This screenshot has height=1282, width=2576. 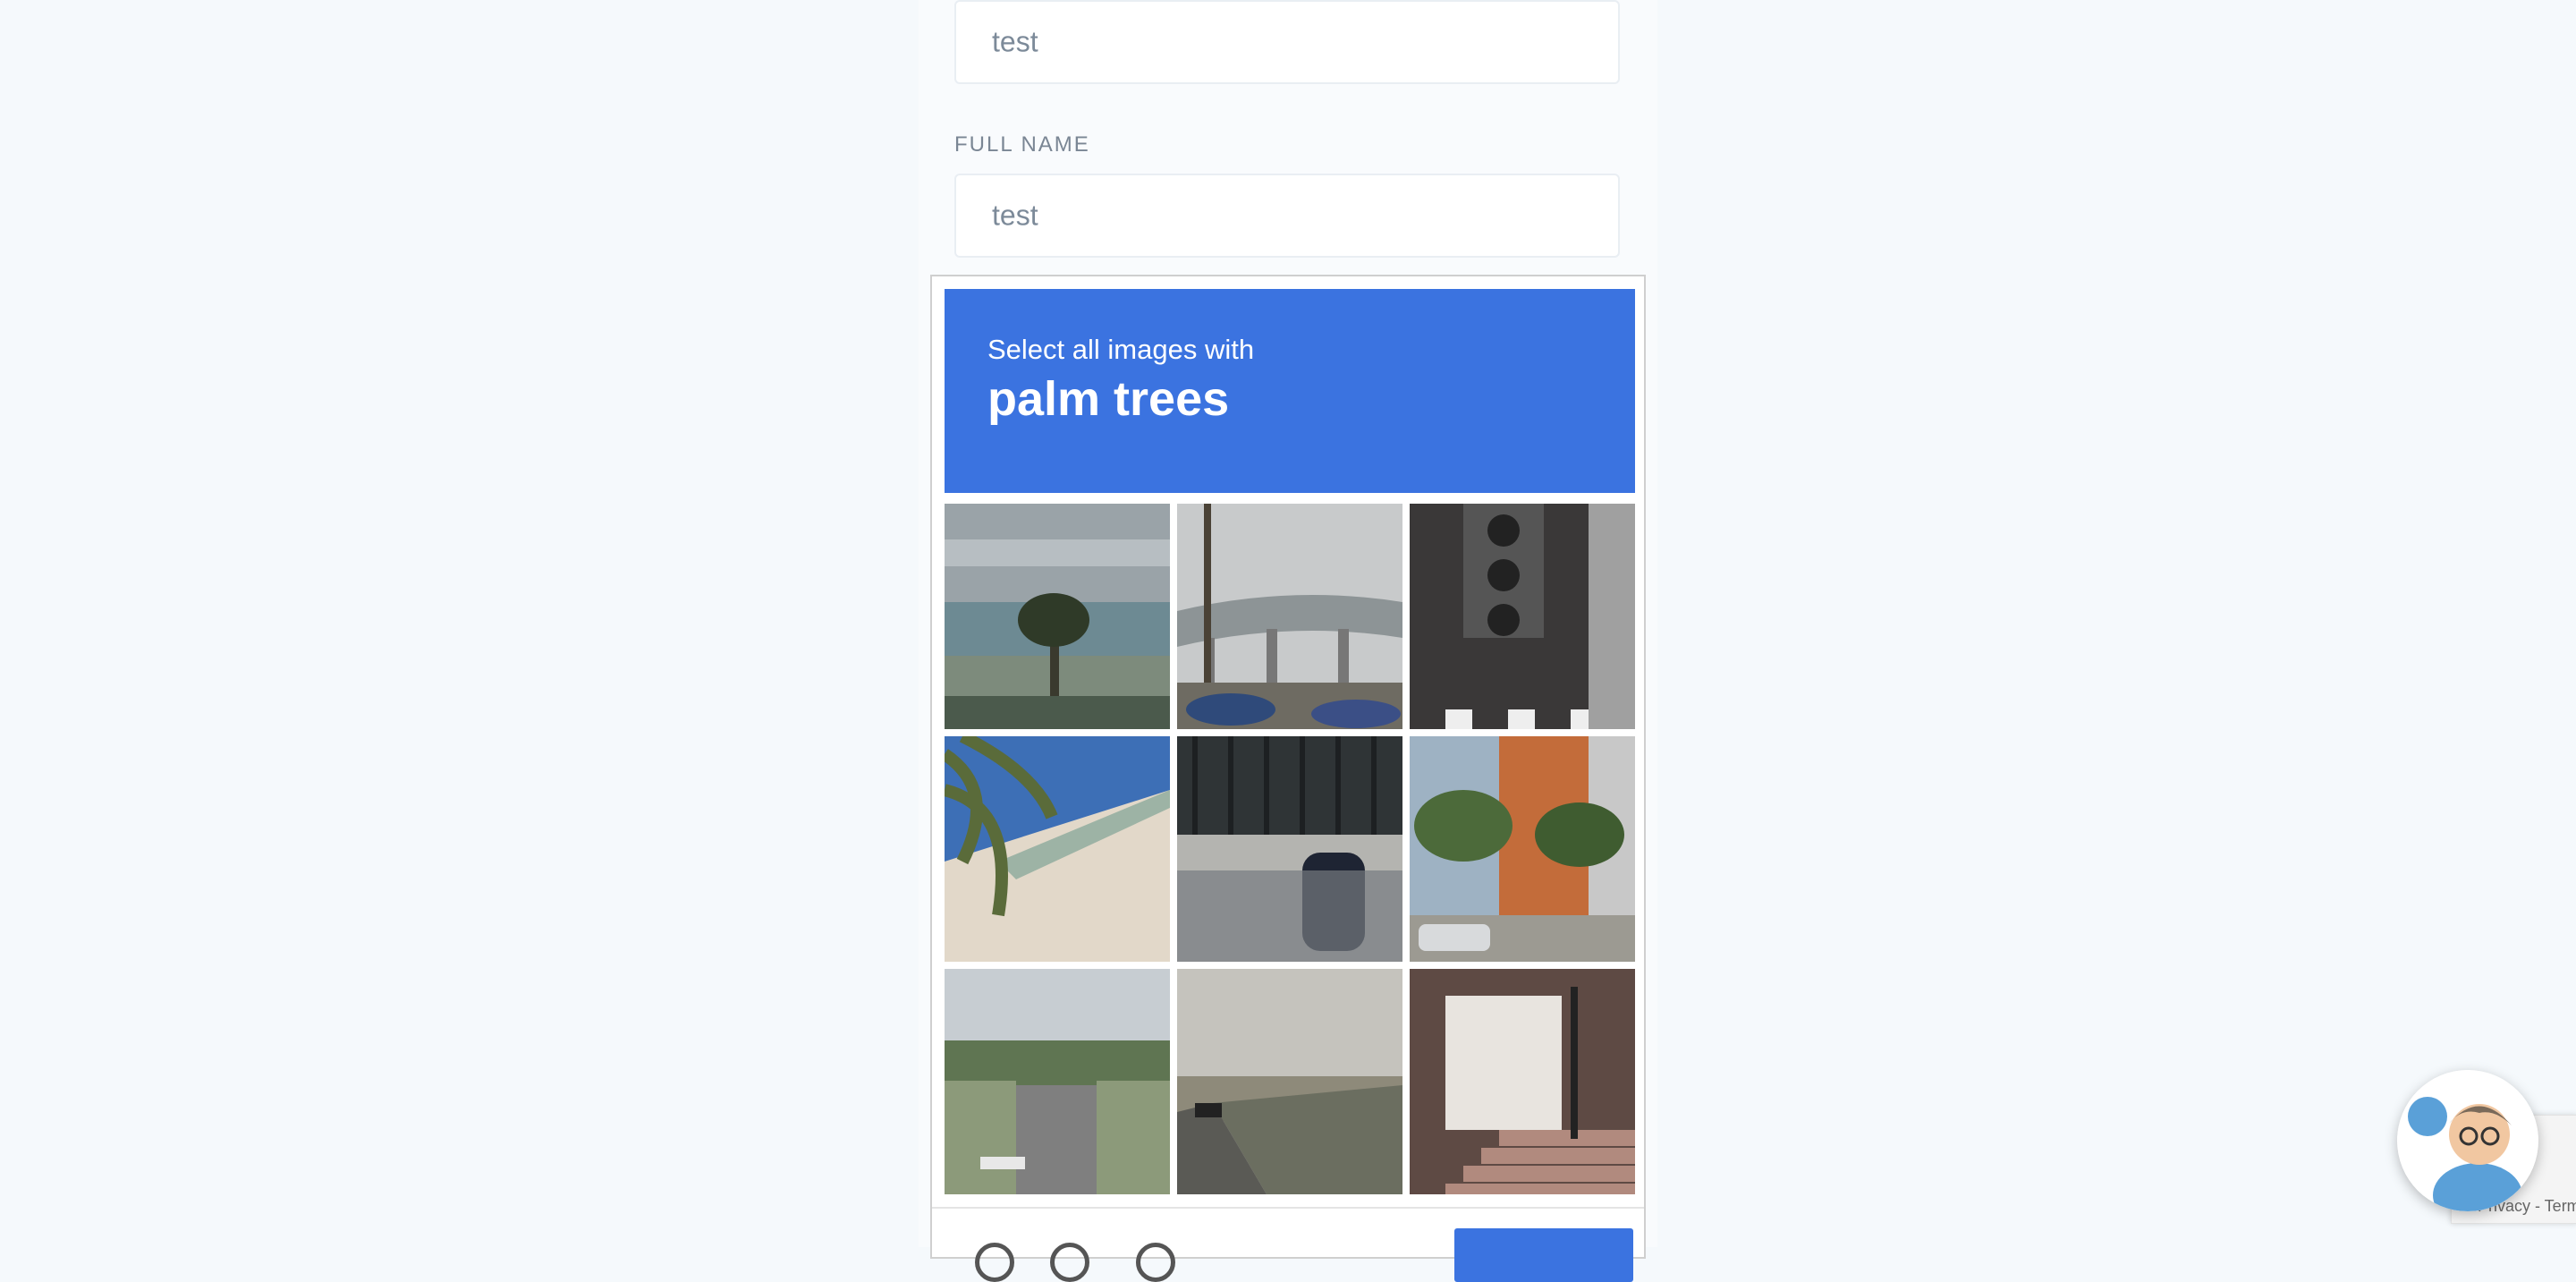 I want to click on assistant-avatar-icon, so click(x=2467, y=1141).